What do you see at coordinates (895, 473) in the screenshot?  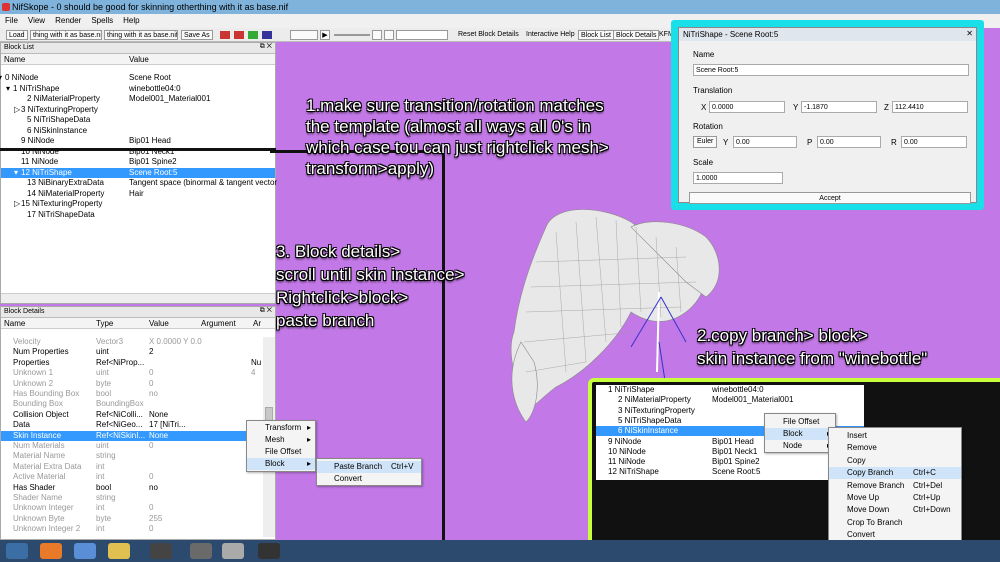 I see `inset-submenu-item: Copy Branch Ctrl+C` at bounding box center [895, 473].